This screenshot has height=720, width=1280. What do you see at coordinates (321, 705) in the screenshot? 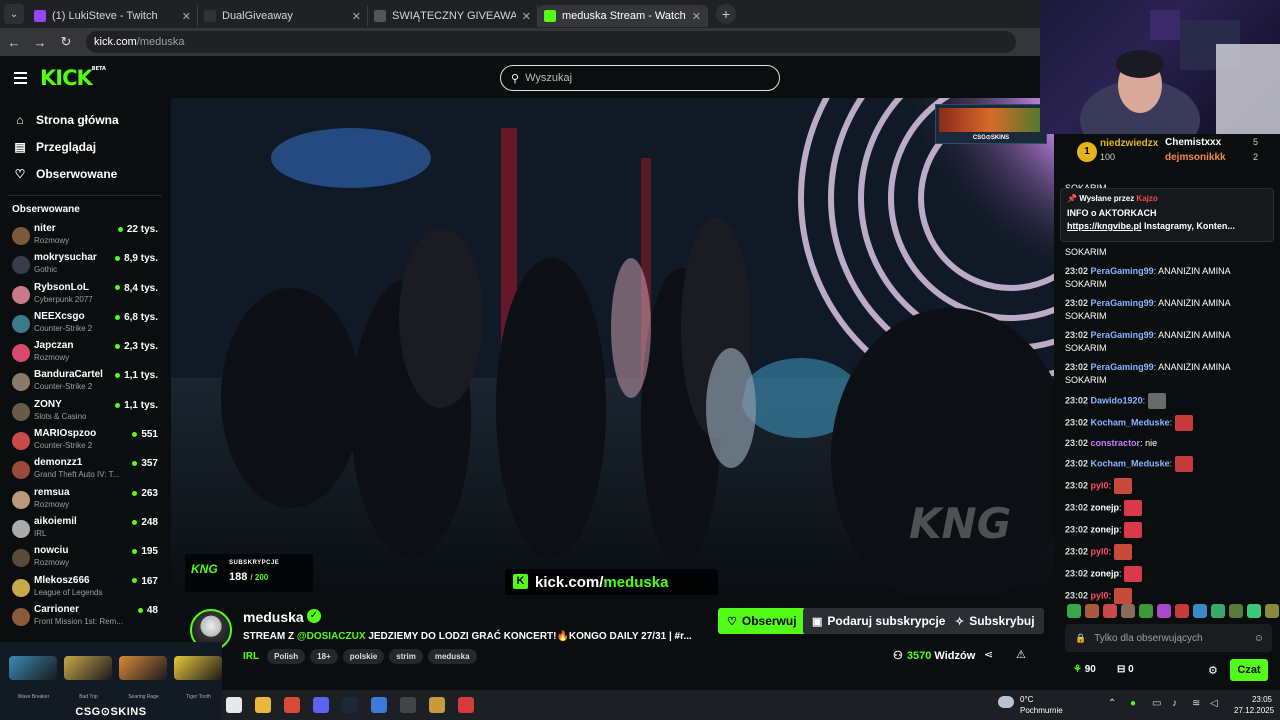
I see `discord-icon` at bounding box center [321, 705].